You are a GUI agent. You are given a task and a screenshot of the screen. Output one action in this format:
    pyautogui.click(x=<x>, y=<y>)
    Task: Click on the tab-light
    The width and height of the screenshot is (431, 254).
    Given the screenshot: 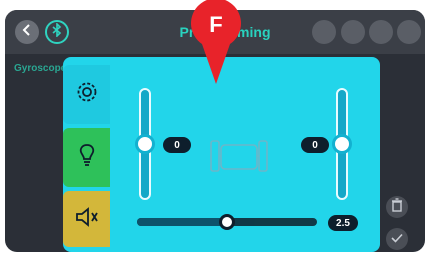 What is the action you would take?
    pyautogui.click(x=86, y=157)
    